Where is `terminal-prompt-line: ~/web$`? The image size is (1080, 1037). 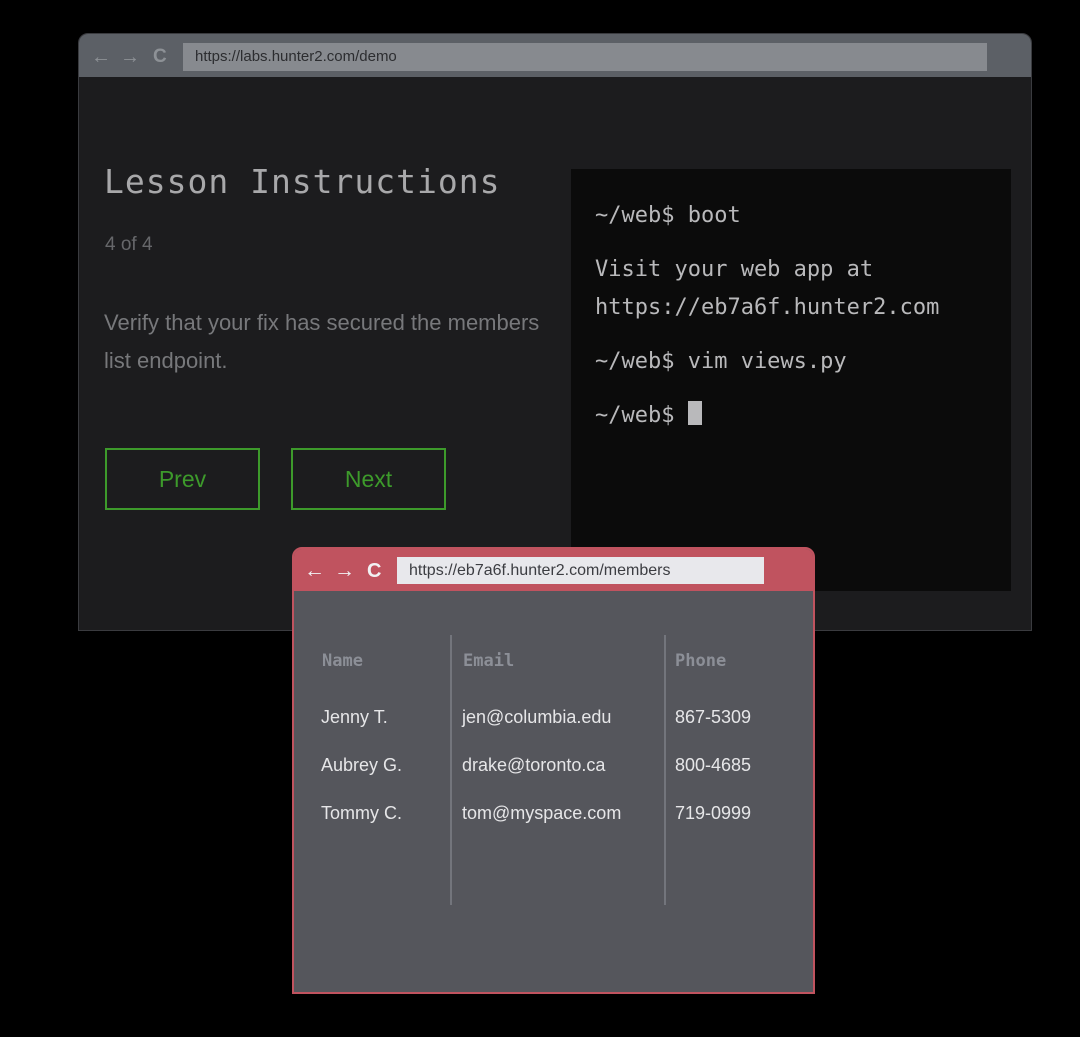 terminal-prompt-line: ~/web$ is located at coordinates (648, 414).